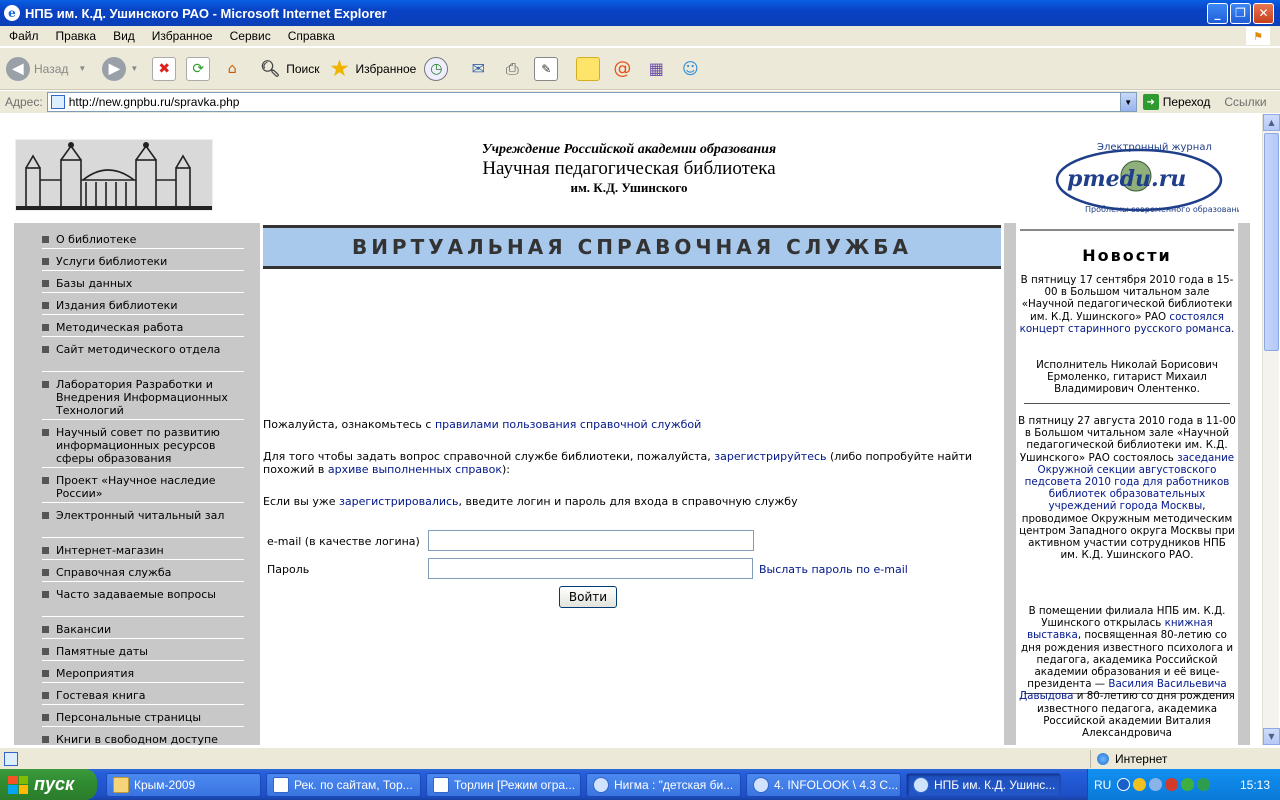 The image size is (1280, 800). What do you see at coordinates (1172, 784) in the screenshot?
I see `security-alert-icon` at bounding box center [1172, 784].